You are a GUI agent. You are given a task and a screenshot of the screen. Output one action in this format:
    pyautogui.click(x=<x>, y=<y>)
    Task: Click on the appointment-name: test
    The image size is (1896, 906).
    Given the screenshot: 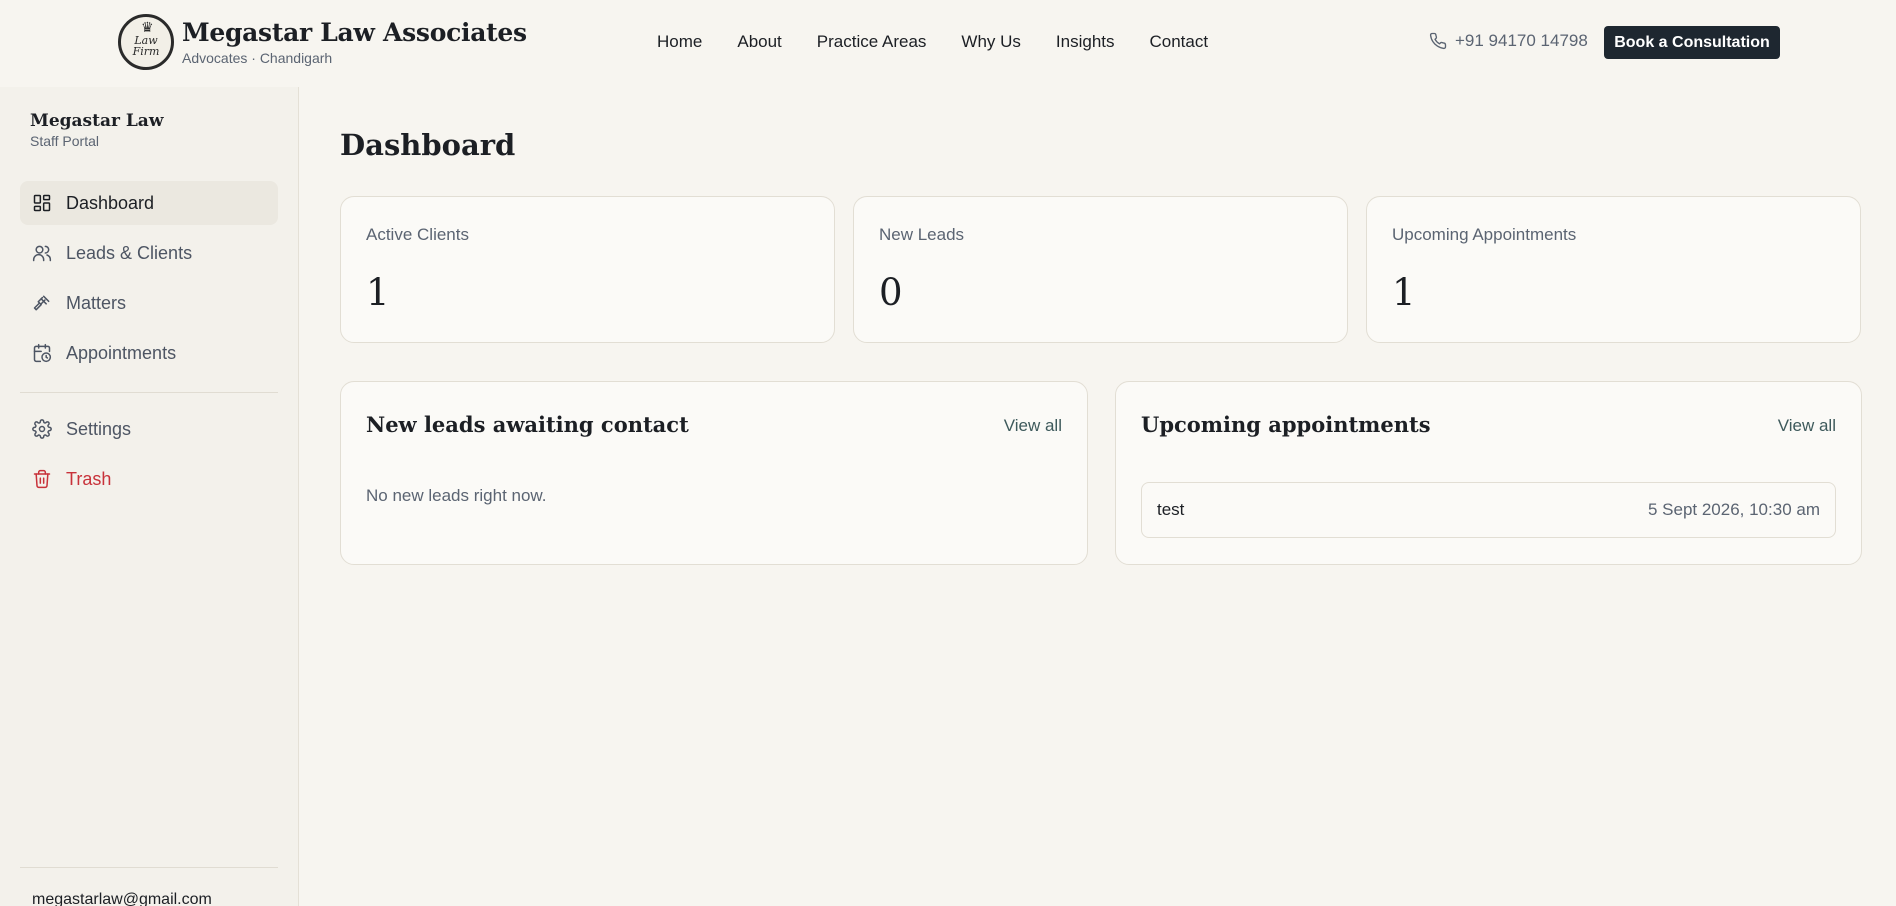 What is the action you would take?
    pyautogui.click(x=1171, y=509)
    